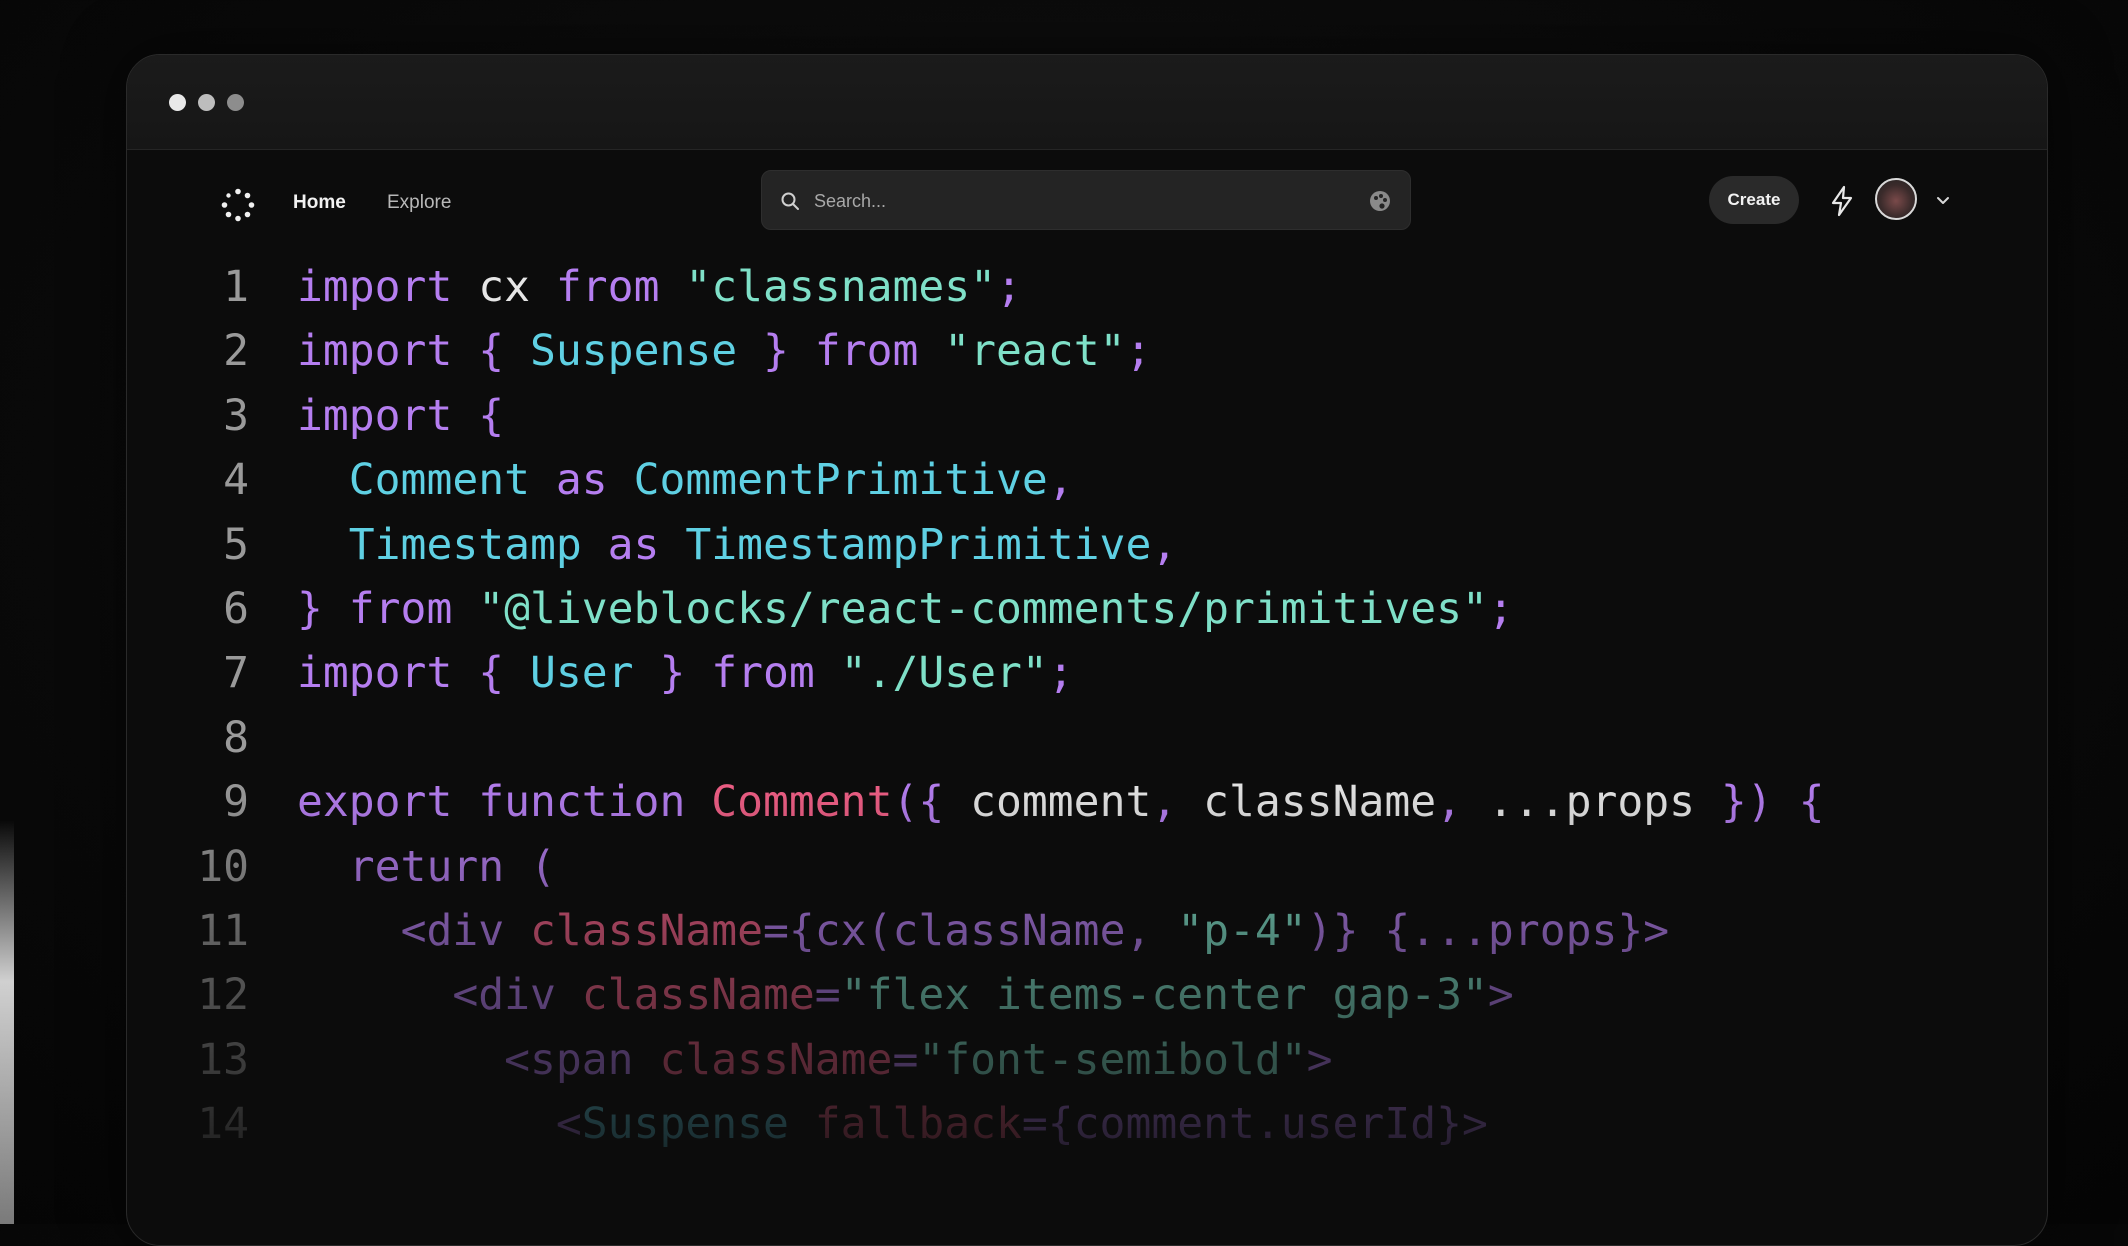 The image size is (2128, 1246). I want to click on code-token: ...props, so click(1591, 802).